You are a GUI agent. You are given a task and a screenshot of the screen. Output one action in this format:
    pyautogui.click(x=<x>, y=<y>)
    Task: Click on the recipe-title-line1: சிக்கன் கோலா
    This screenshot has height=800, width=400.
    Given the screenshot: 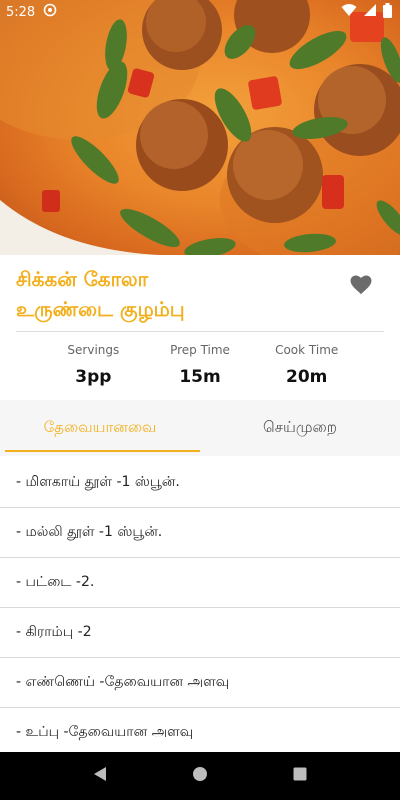 What is the action you would take?
    pyautogui.click(x=82, y=279)
    